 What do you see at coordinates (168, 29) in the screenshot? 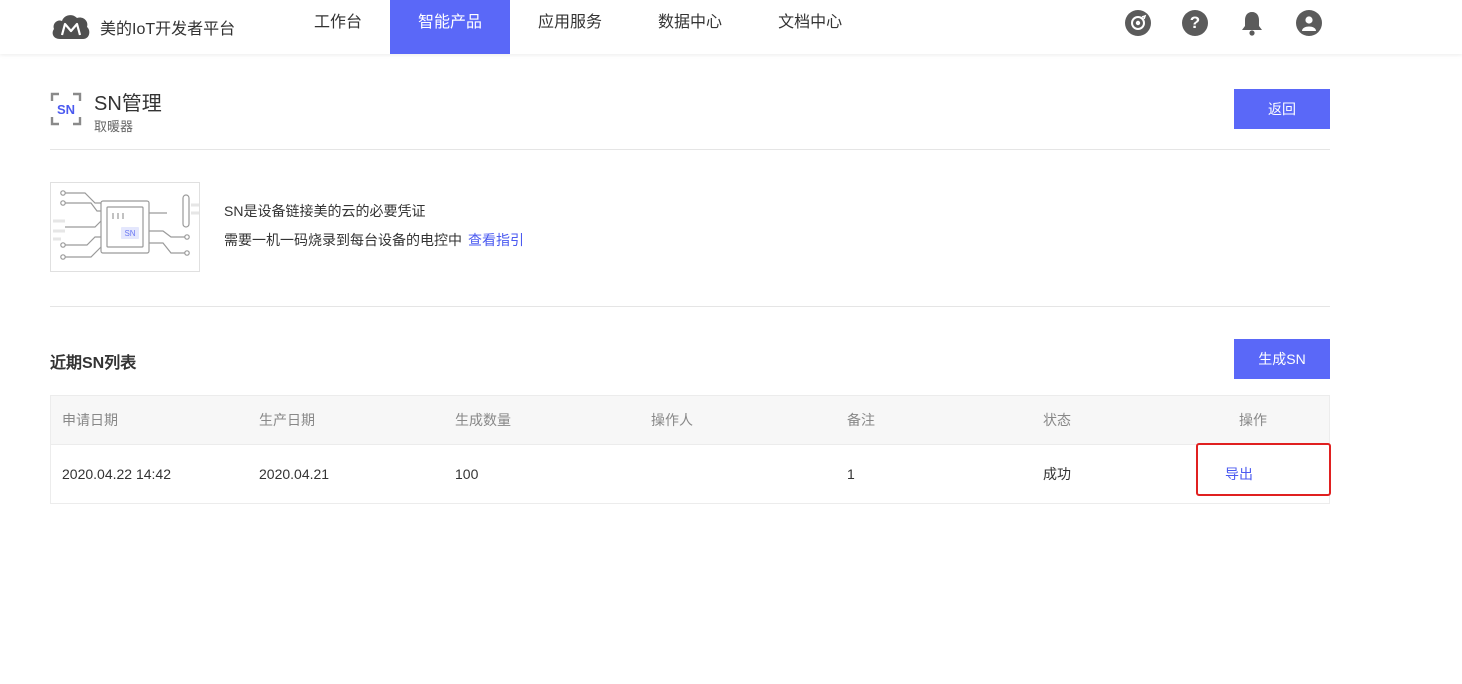
I see `brand-name: 美的IoT开发者平台` at bounding box center [168, 29].